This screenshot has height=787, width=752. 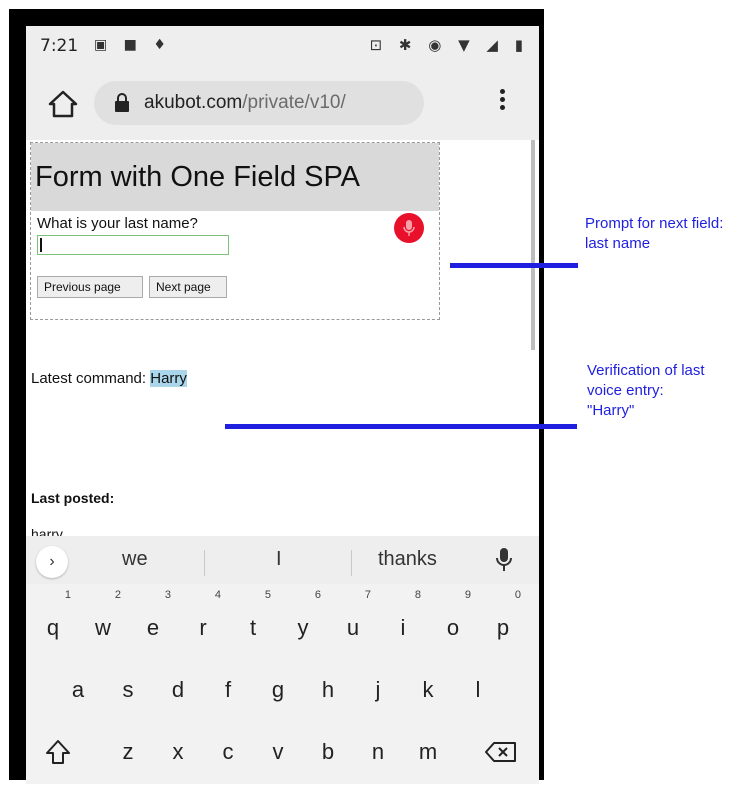 What do you see at coordinates (78, 690) in the screenshot?
I see `key-a: a` at bounding box center [78, 690].